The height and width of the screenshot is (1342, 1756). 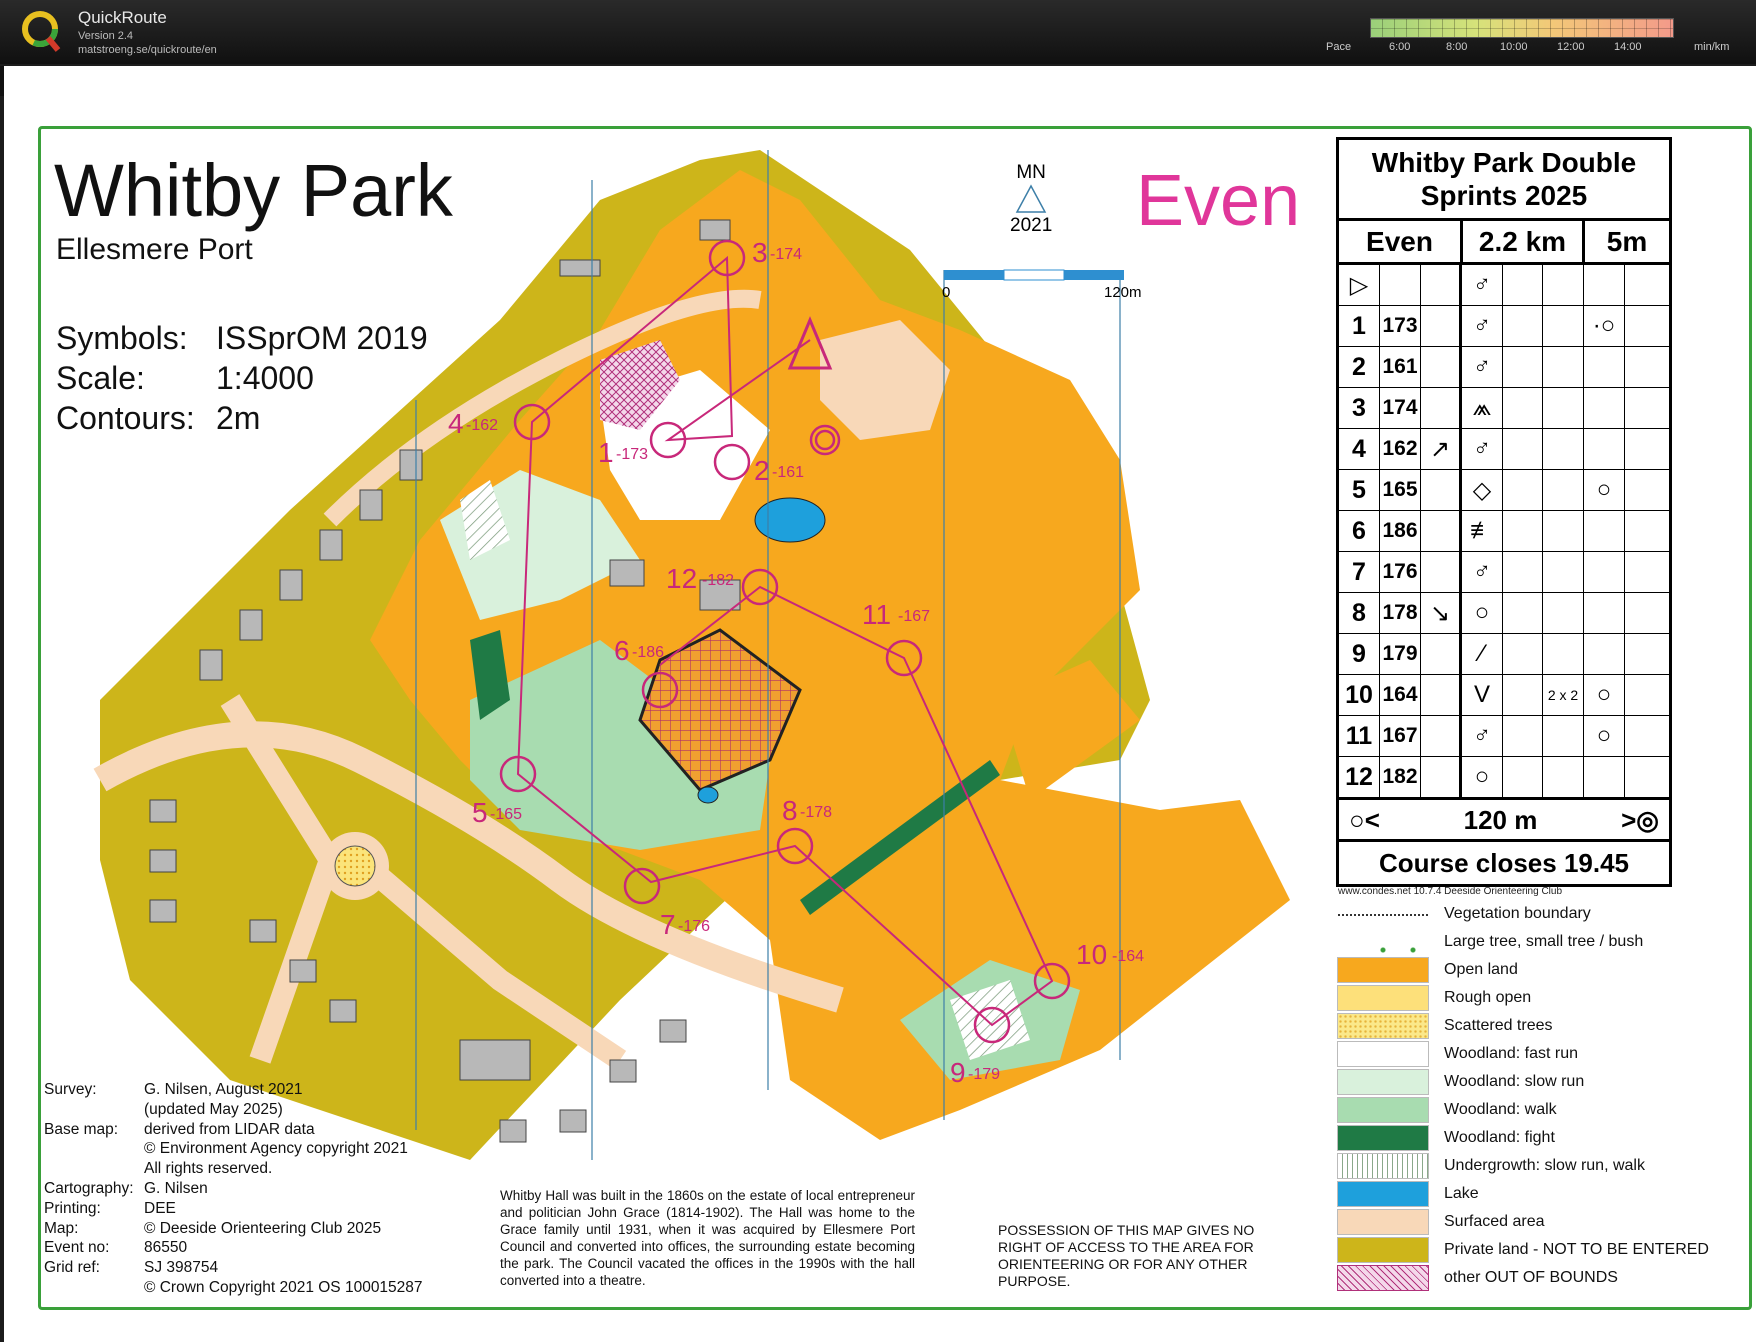 What do you see at coordinates (762, 470) in the screenshot?
I see `control-number: 2` at bounding box center [762, 470].